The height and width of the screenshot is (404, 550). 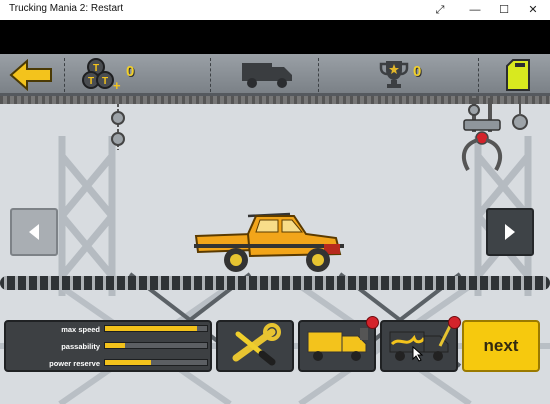 I want to click on power-reserve-bar, so click(x=156, y=362).